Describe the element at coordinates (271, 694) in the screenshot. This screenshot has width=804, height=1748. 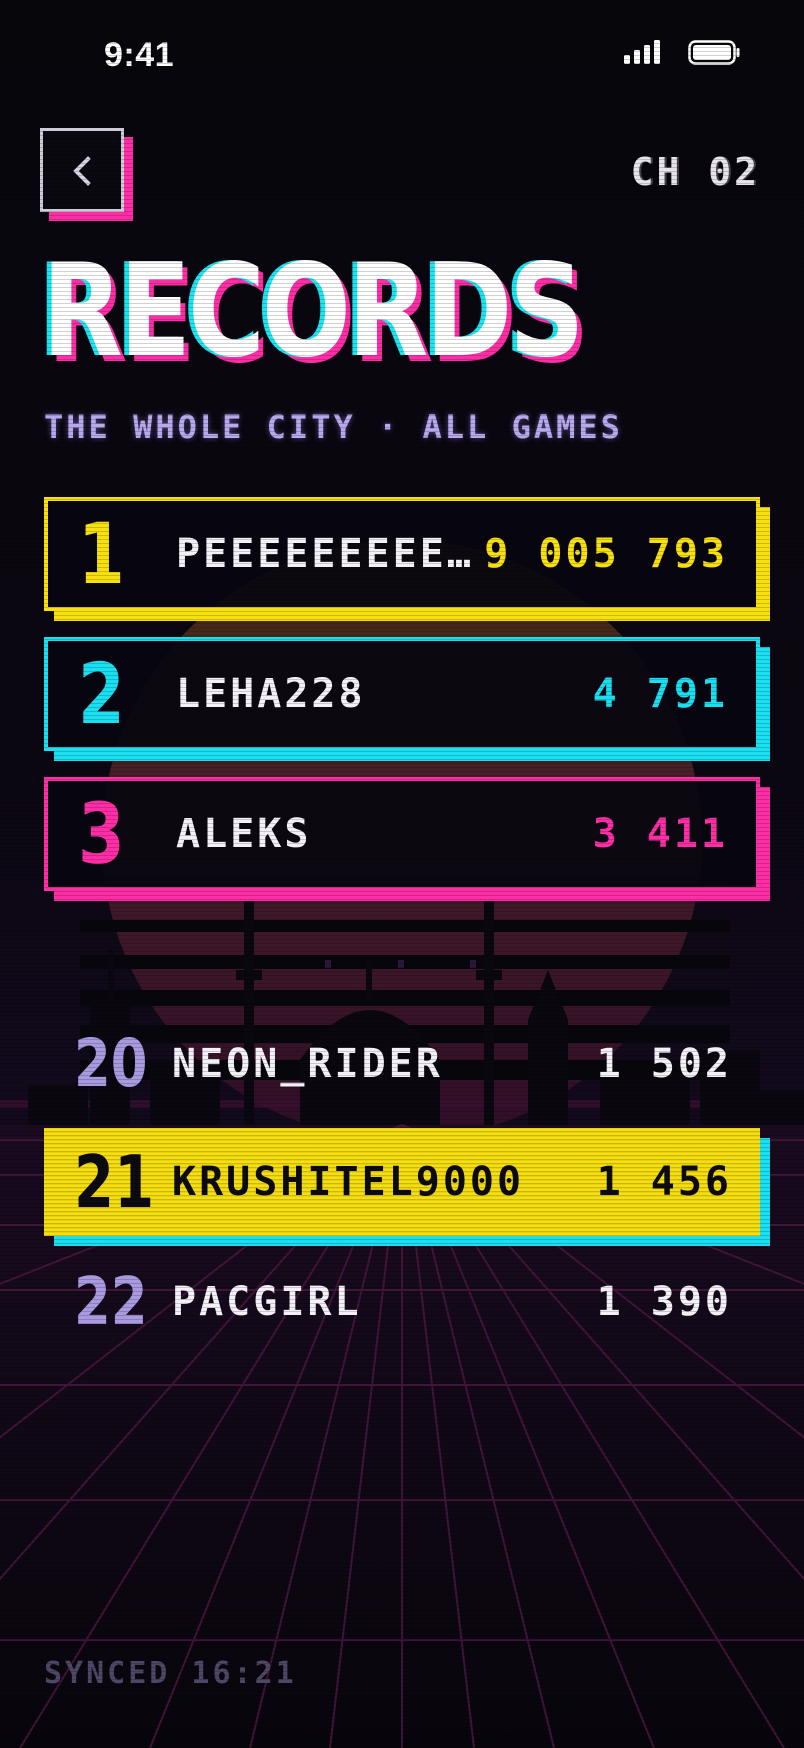
I see `player-name: LEHA228` at that location.